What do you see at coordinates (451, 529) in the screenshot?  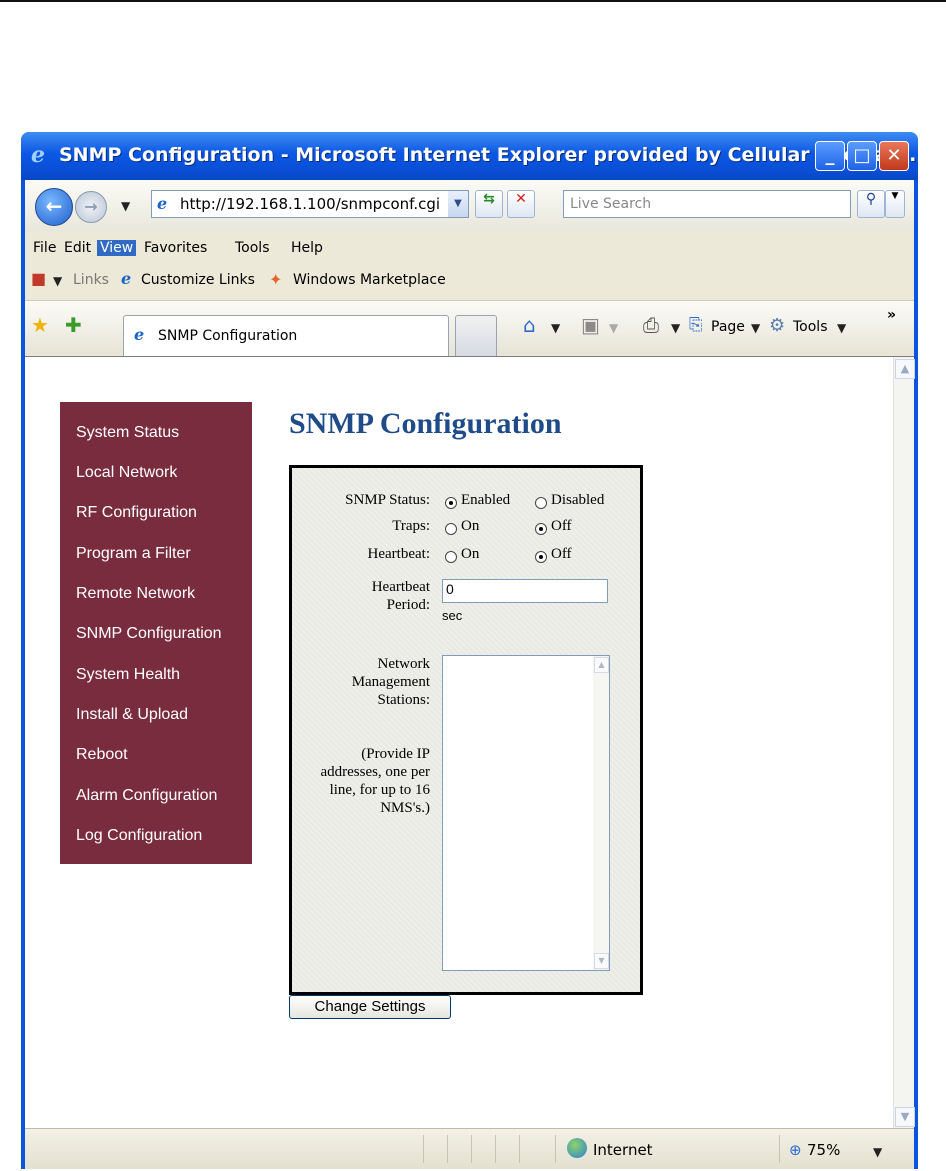 I see `traps-on-radio` at bounding box center [451, 529].